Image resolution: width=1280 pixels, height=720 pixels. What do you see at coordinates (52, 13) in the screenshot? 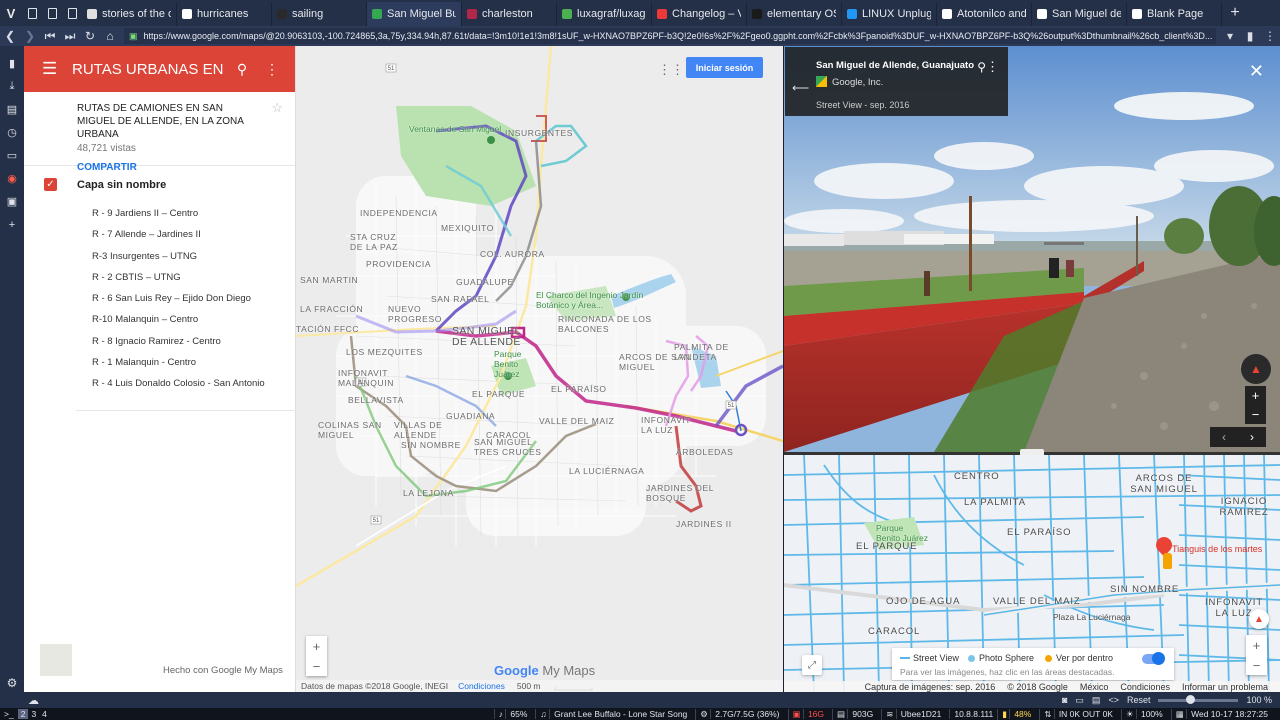
I see `pinned-tab-2-icon` at bounding box center [52, 13].